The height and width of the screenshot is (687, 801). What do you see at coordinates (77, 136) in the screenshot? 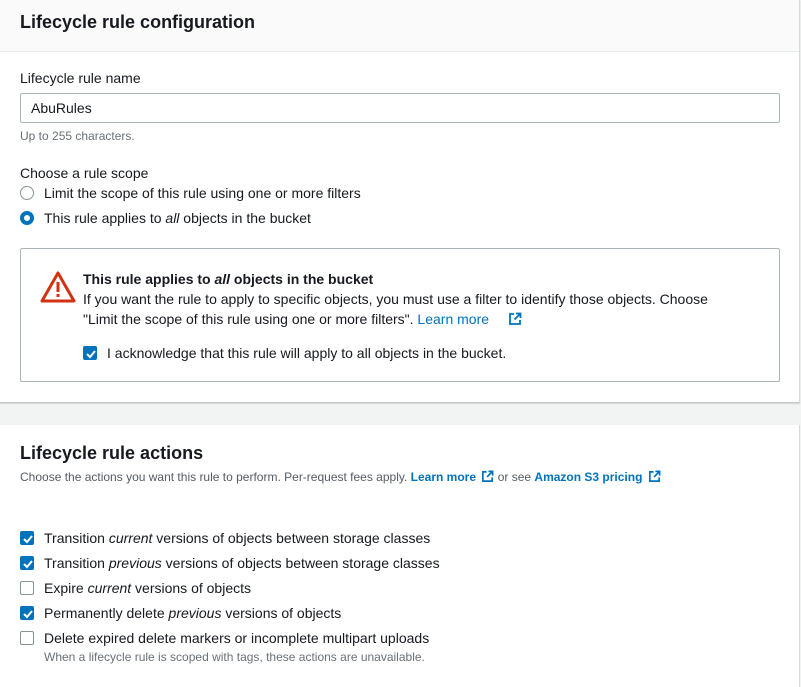
I see `rule-name-hint: Up to 255 characters.` at bounding box center [77, 136].